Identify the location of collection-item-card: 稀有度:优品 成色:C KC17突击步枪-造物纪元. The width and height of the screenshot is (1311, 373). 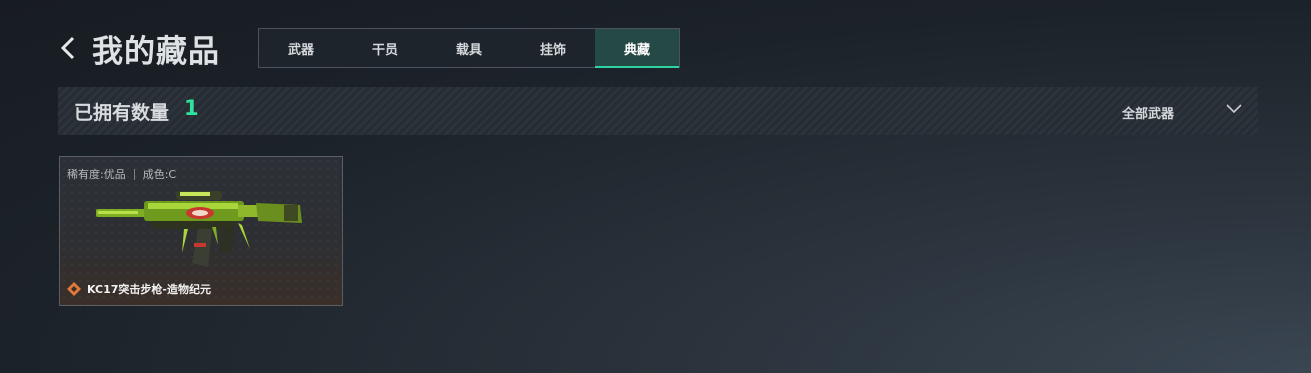
(201, 231).